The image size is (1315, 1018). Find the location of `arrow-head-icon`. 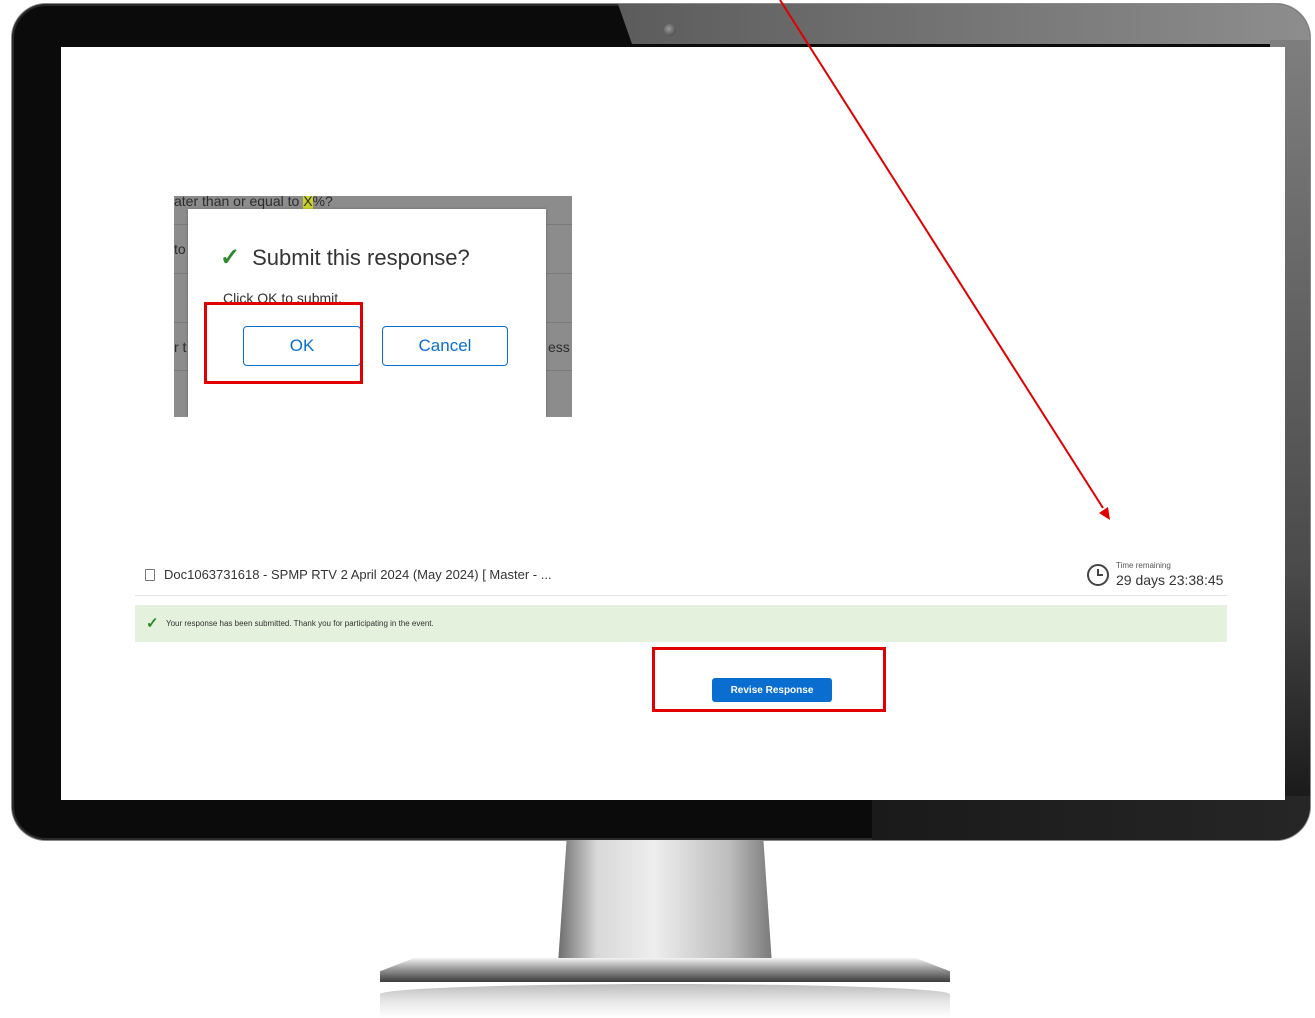

arrow-head-icon is located at coordinates (1104, 513).